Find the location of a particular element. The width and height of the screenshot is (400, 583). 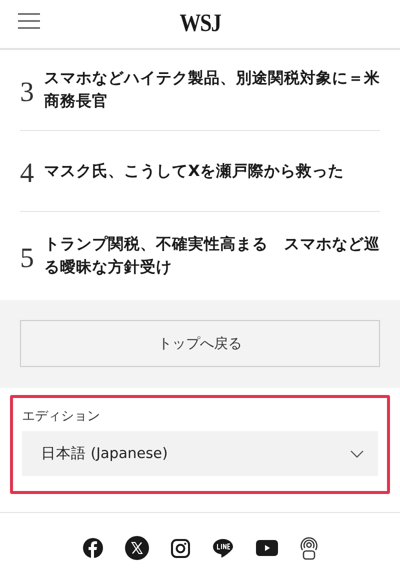

play-button-icon is located at coordinates (267, 548).